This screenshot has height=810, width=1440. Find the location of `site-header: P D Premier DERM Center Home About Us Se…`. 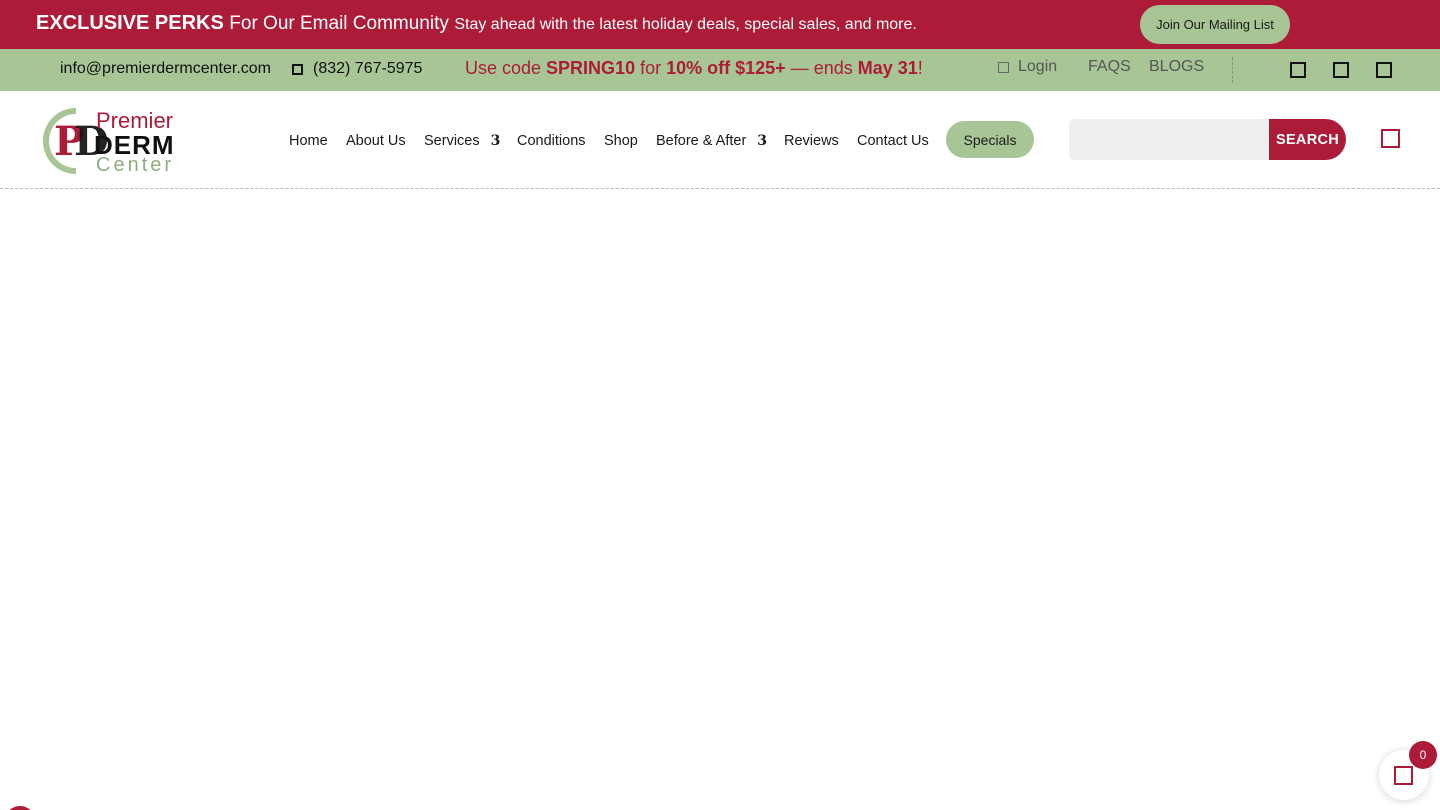

site-header: P D Premier DERM Center Home About Us Se… is located at coordinates (720, 140).